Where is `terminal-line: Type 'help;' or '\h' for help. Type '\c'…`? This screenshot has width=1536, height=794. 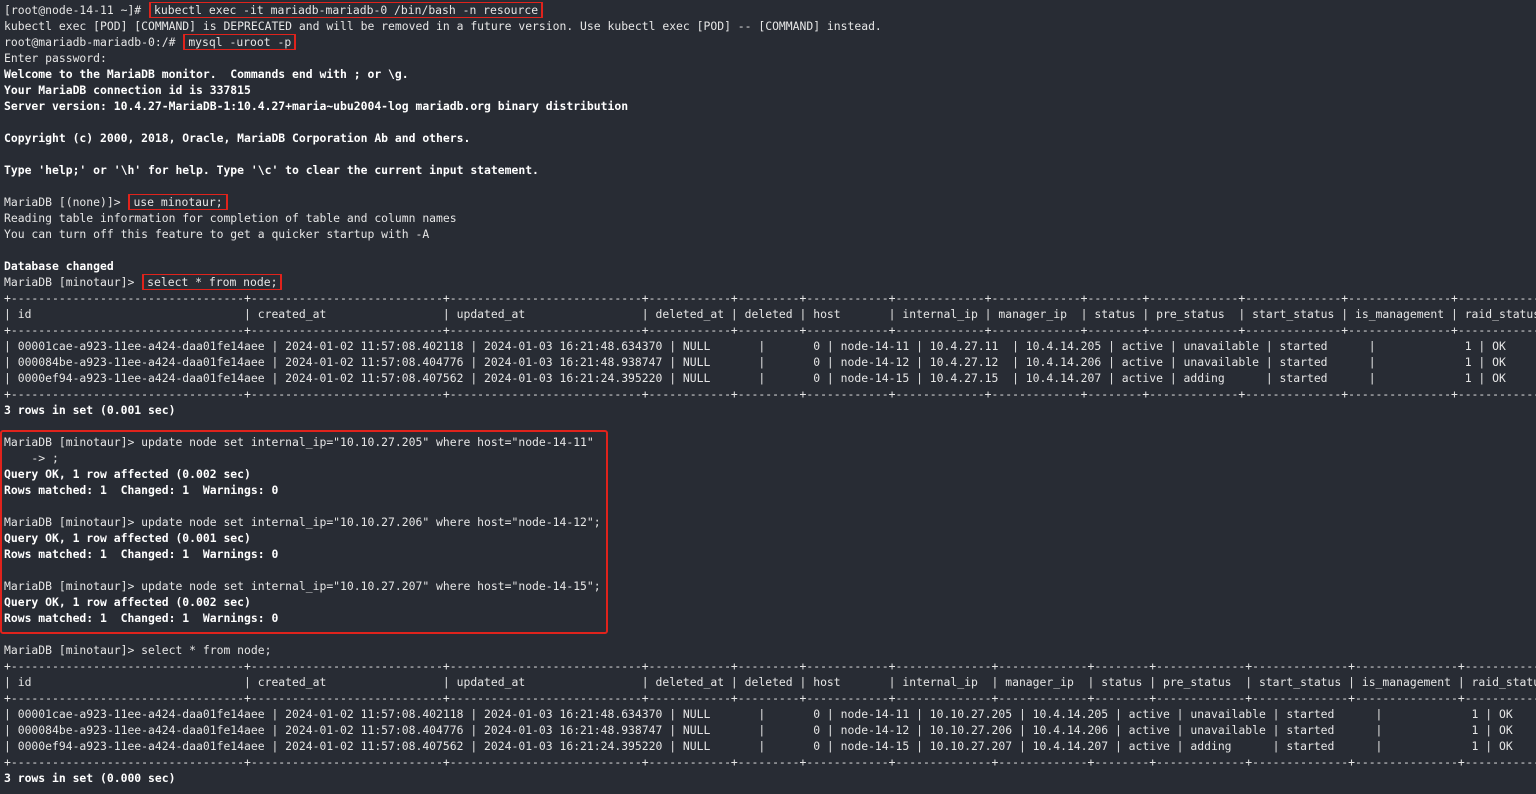 terminal-line: Type 'help;' or '\h' for help. Type '\c'… is located at coordinates (770, 170).